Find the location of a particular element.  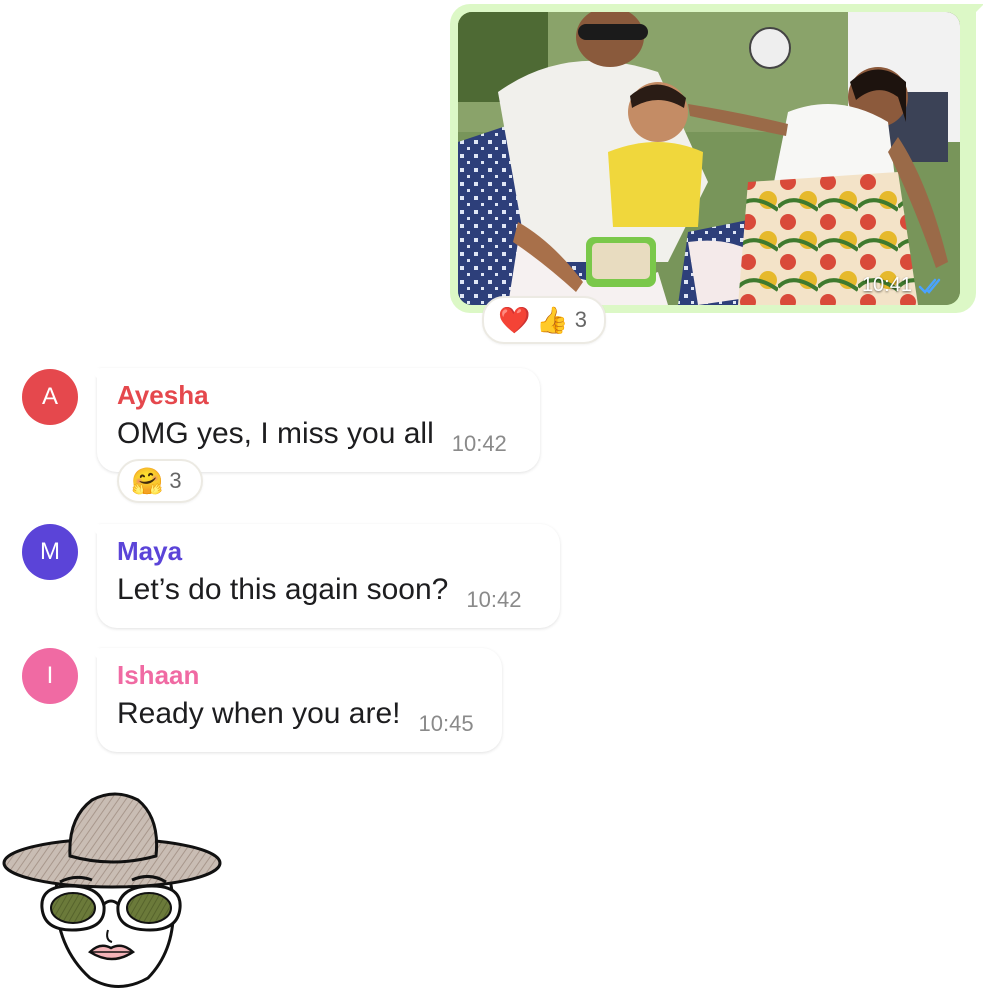

heart-reaction-icon: ❤️ is located at coordinates (514, 320).